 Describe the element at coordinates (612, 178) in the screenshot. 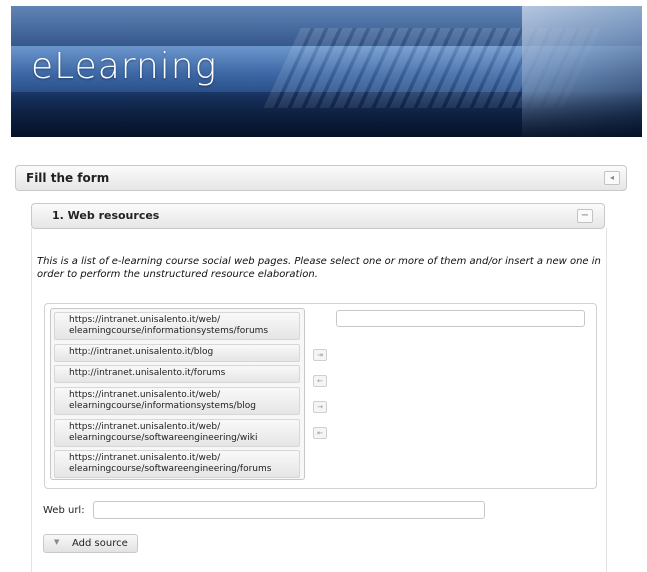

I see `collapse-icon: ◂` at that location.